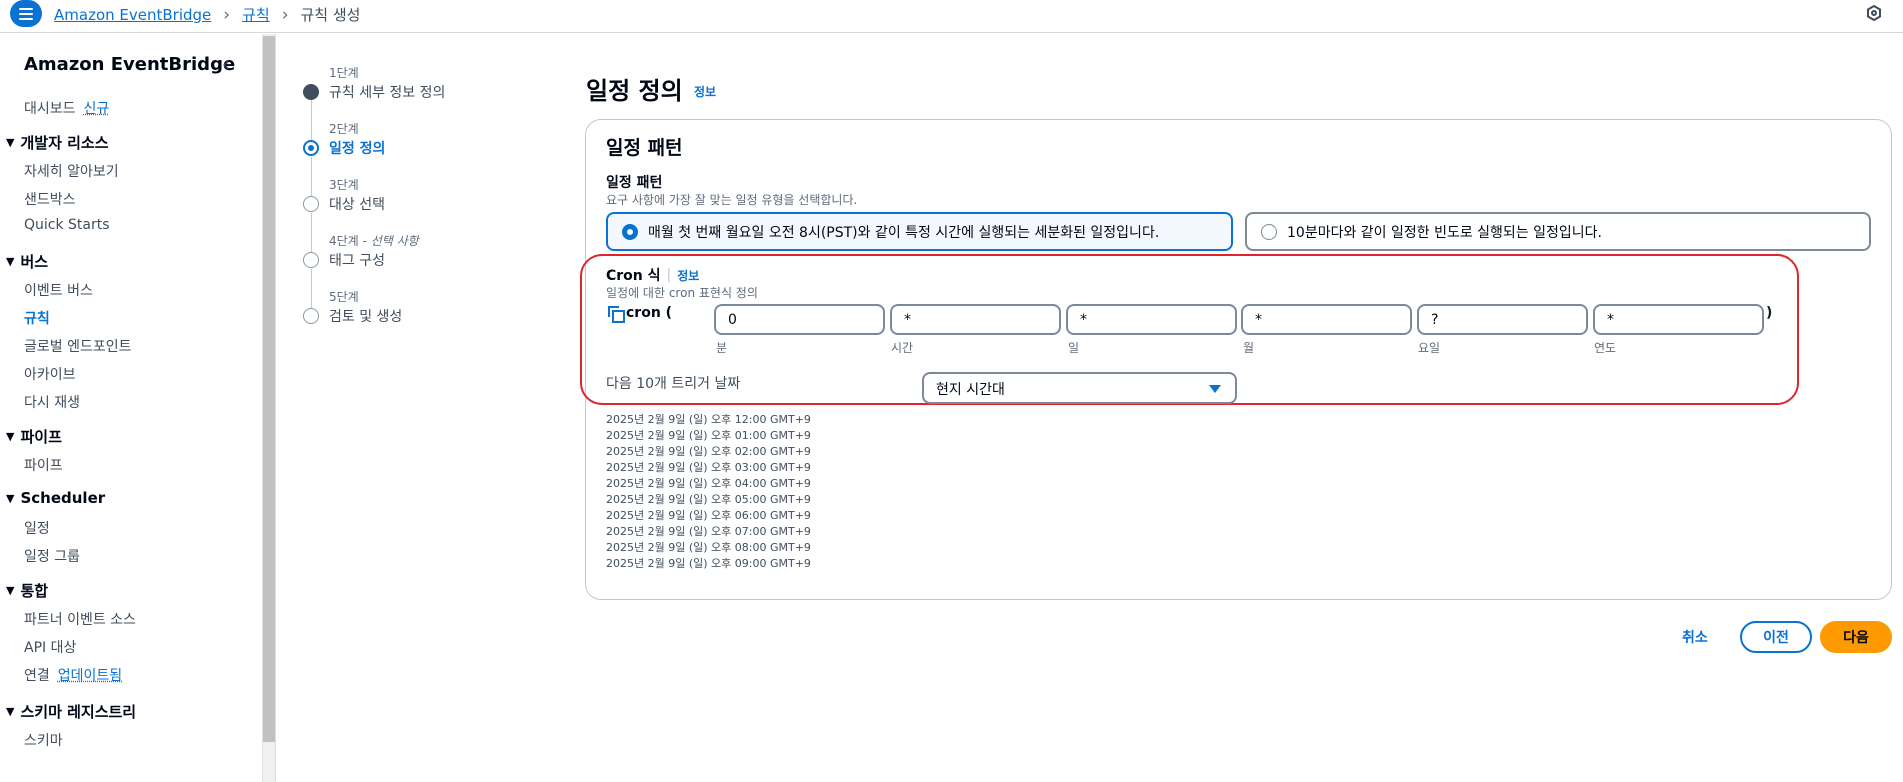 Image resolution: width=1903 pixels, height=782 pixels. I want to click on sidebar-item-api-destinations: API 대상, so click(50, 647).